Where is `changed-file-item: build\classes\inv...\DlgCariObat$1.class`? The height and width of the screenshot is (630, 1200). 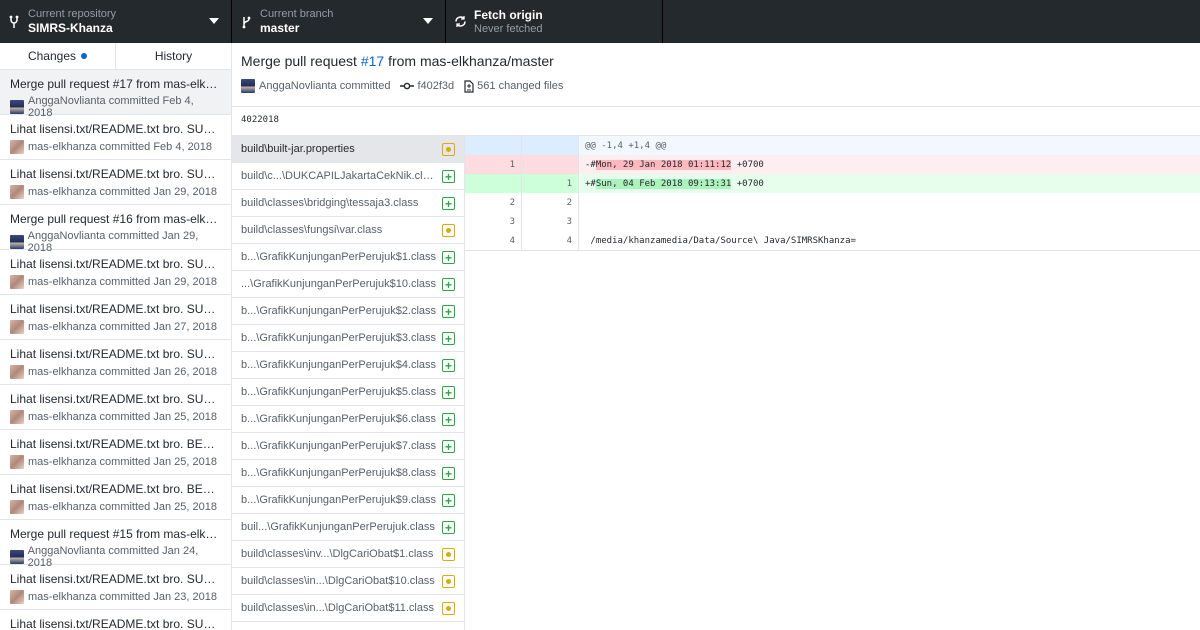
changed-file-item: build\classes\inv...\DlgCariObat$1.class is located at coordinates (348, 554).